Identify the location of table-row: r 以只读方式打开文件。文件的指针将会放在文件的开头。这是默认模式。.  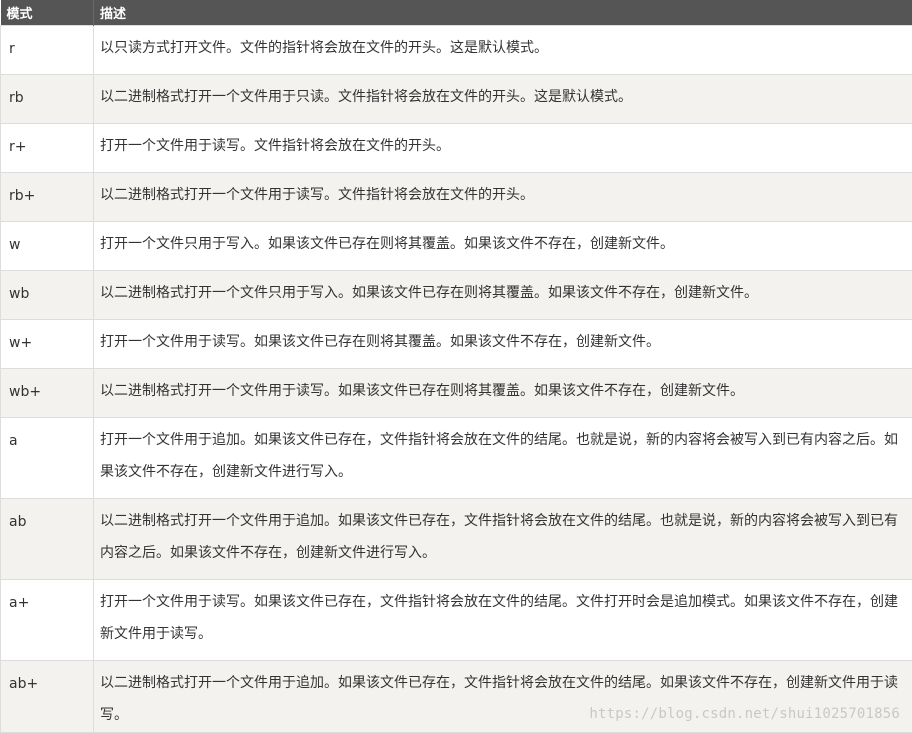
(456, 50).